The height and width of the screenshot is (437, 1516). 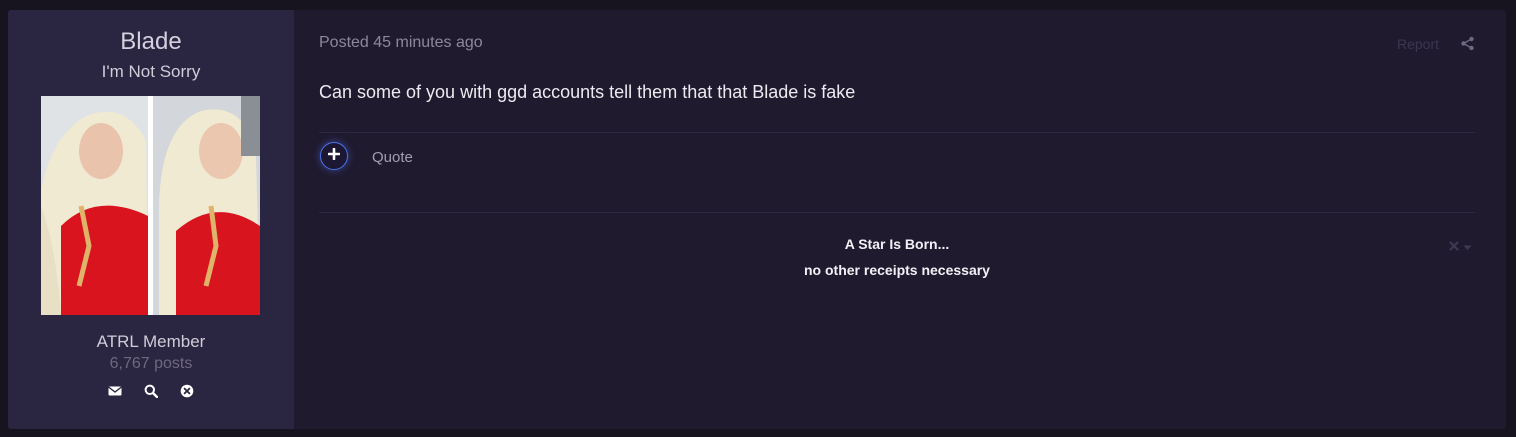 What do you see at coordinates (1467, 247) in the screenshot?
I see `chevron-down-icon` at bounding box center [1467, 247].